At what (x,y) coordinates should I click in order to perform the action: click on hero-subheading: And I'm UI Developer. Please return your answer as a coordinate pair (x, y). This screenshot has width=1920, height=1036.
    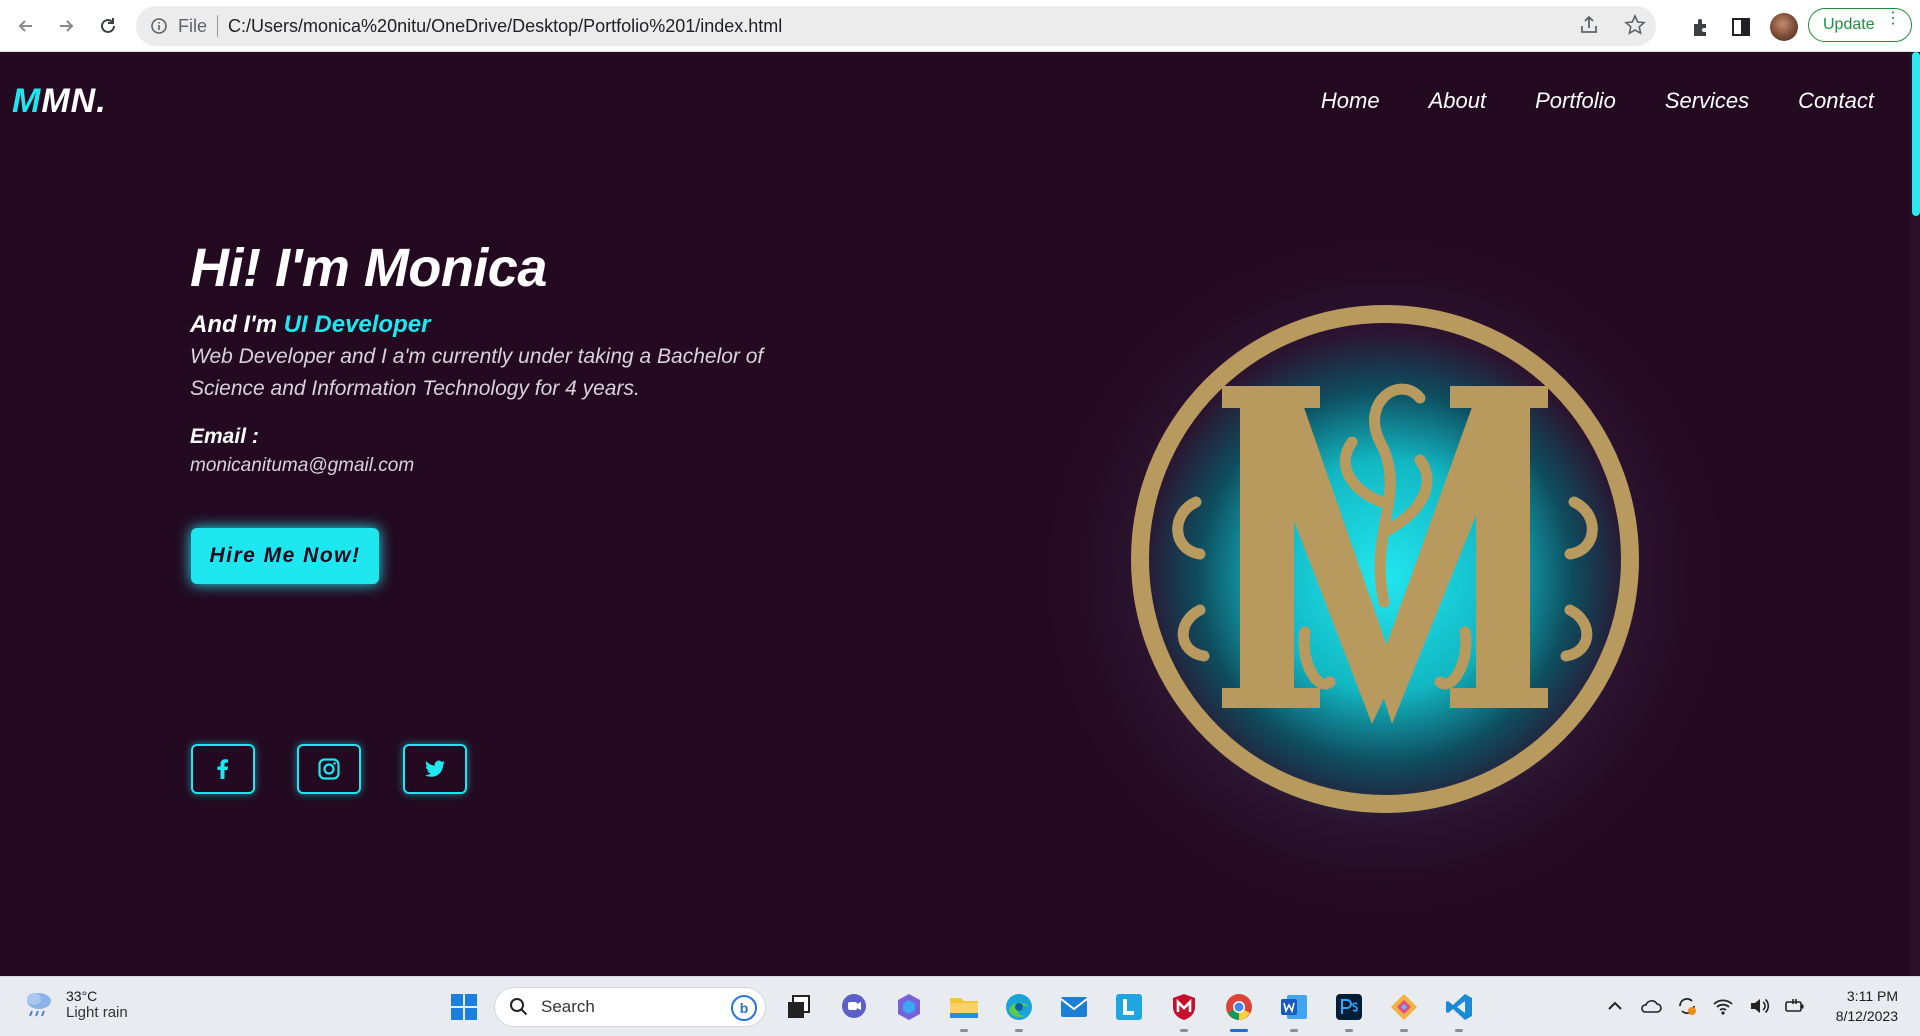
    Looking at the image, I should click on (540, 325).